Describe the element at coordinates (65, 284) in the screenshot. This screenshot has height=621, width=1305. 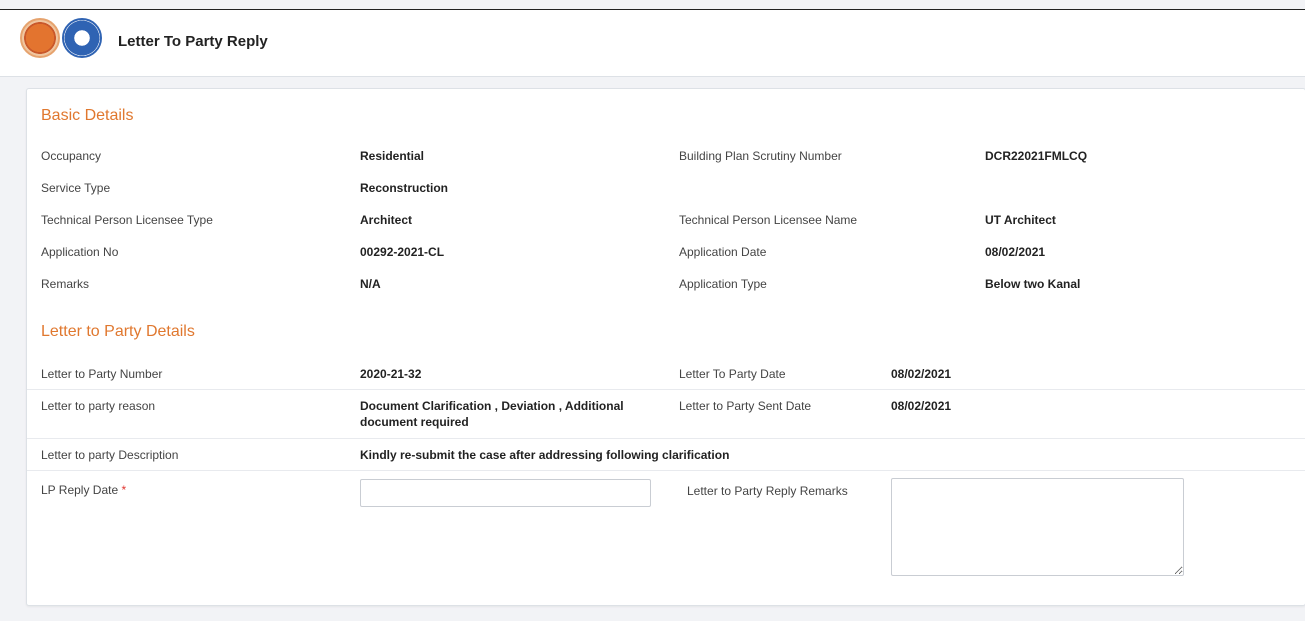
I see `remarks-label: Remarks` at that location.